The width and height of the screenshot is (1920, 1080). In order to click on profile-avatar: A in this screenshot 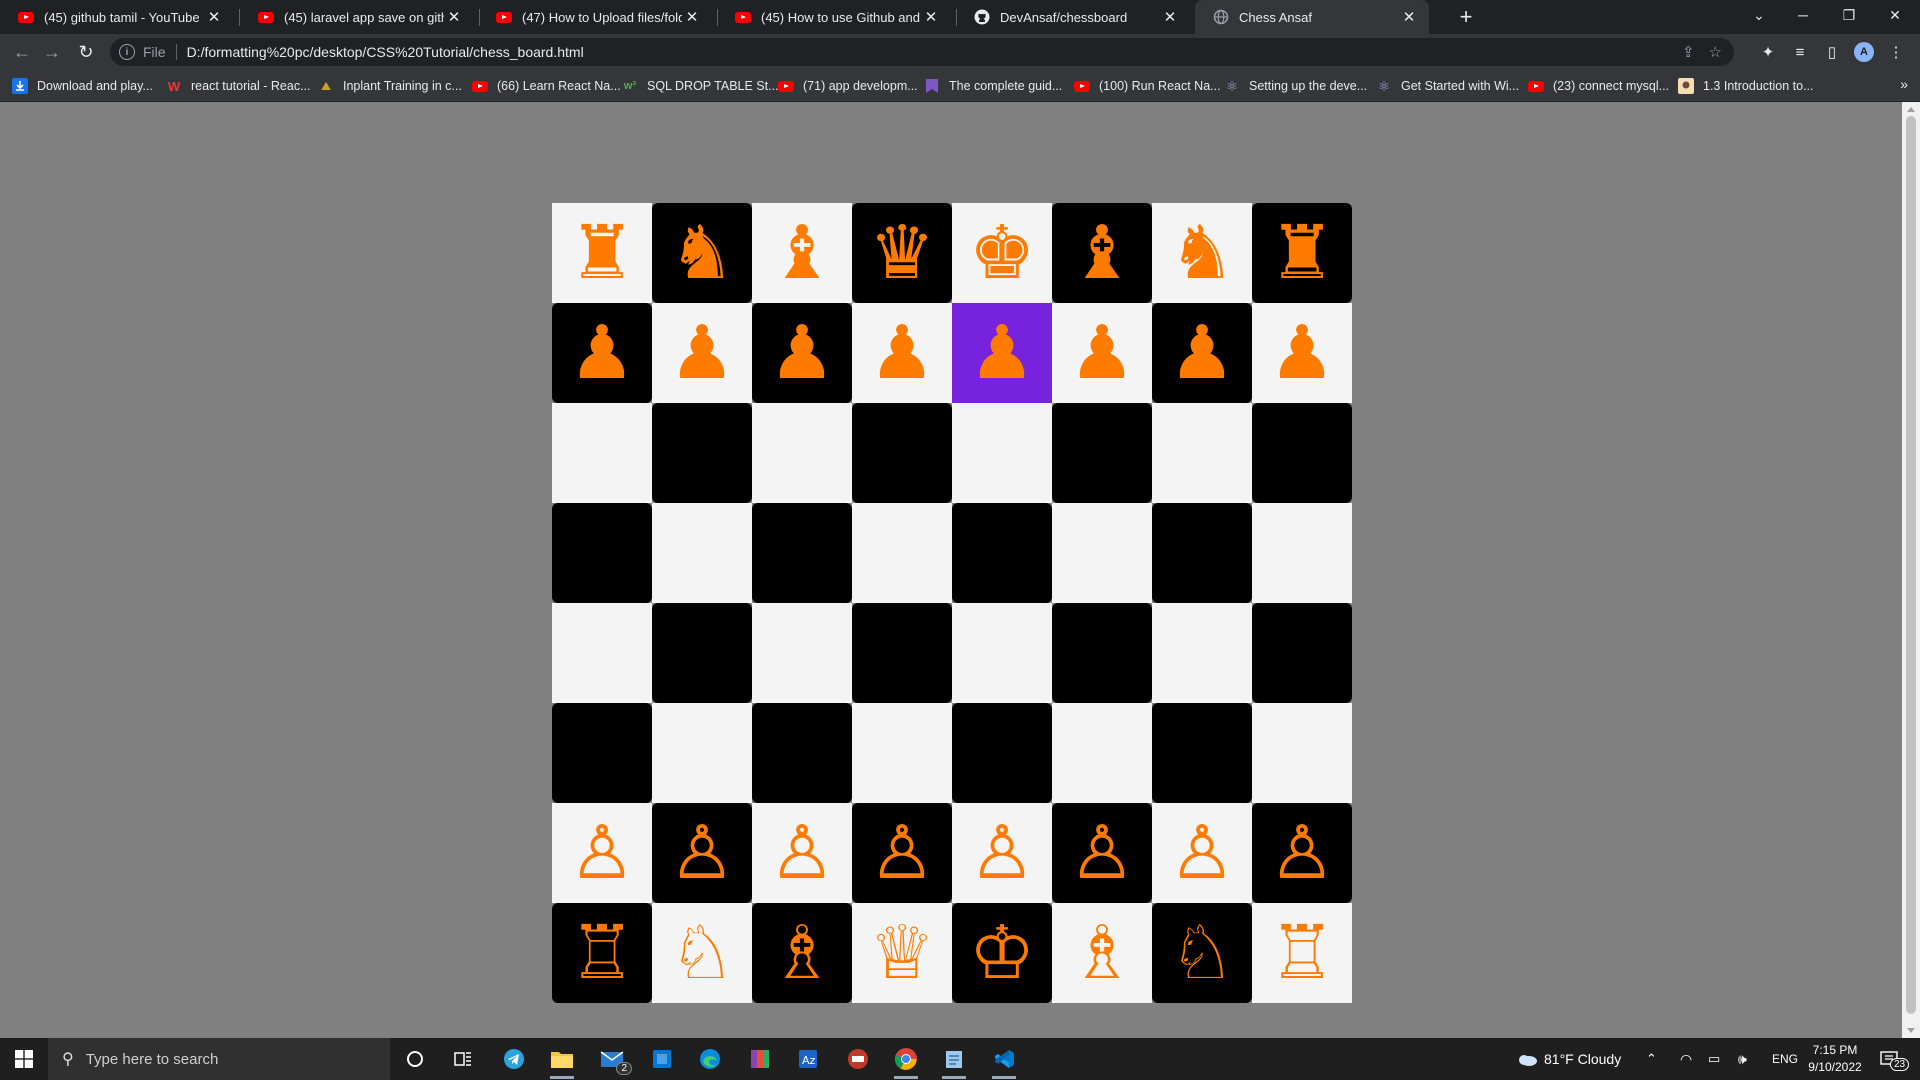, I will do `click(1864, 52)`.